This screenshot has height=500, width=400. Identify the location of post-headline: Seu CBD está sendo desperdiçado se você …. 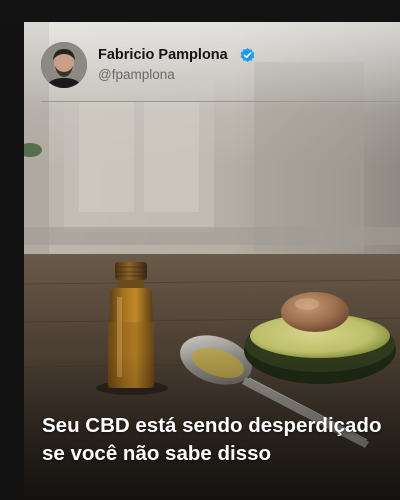
(212, 439).